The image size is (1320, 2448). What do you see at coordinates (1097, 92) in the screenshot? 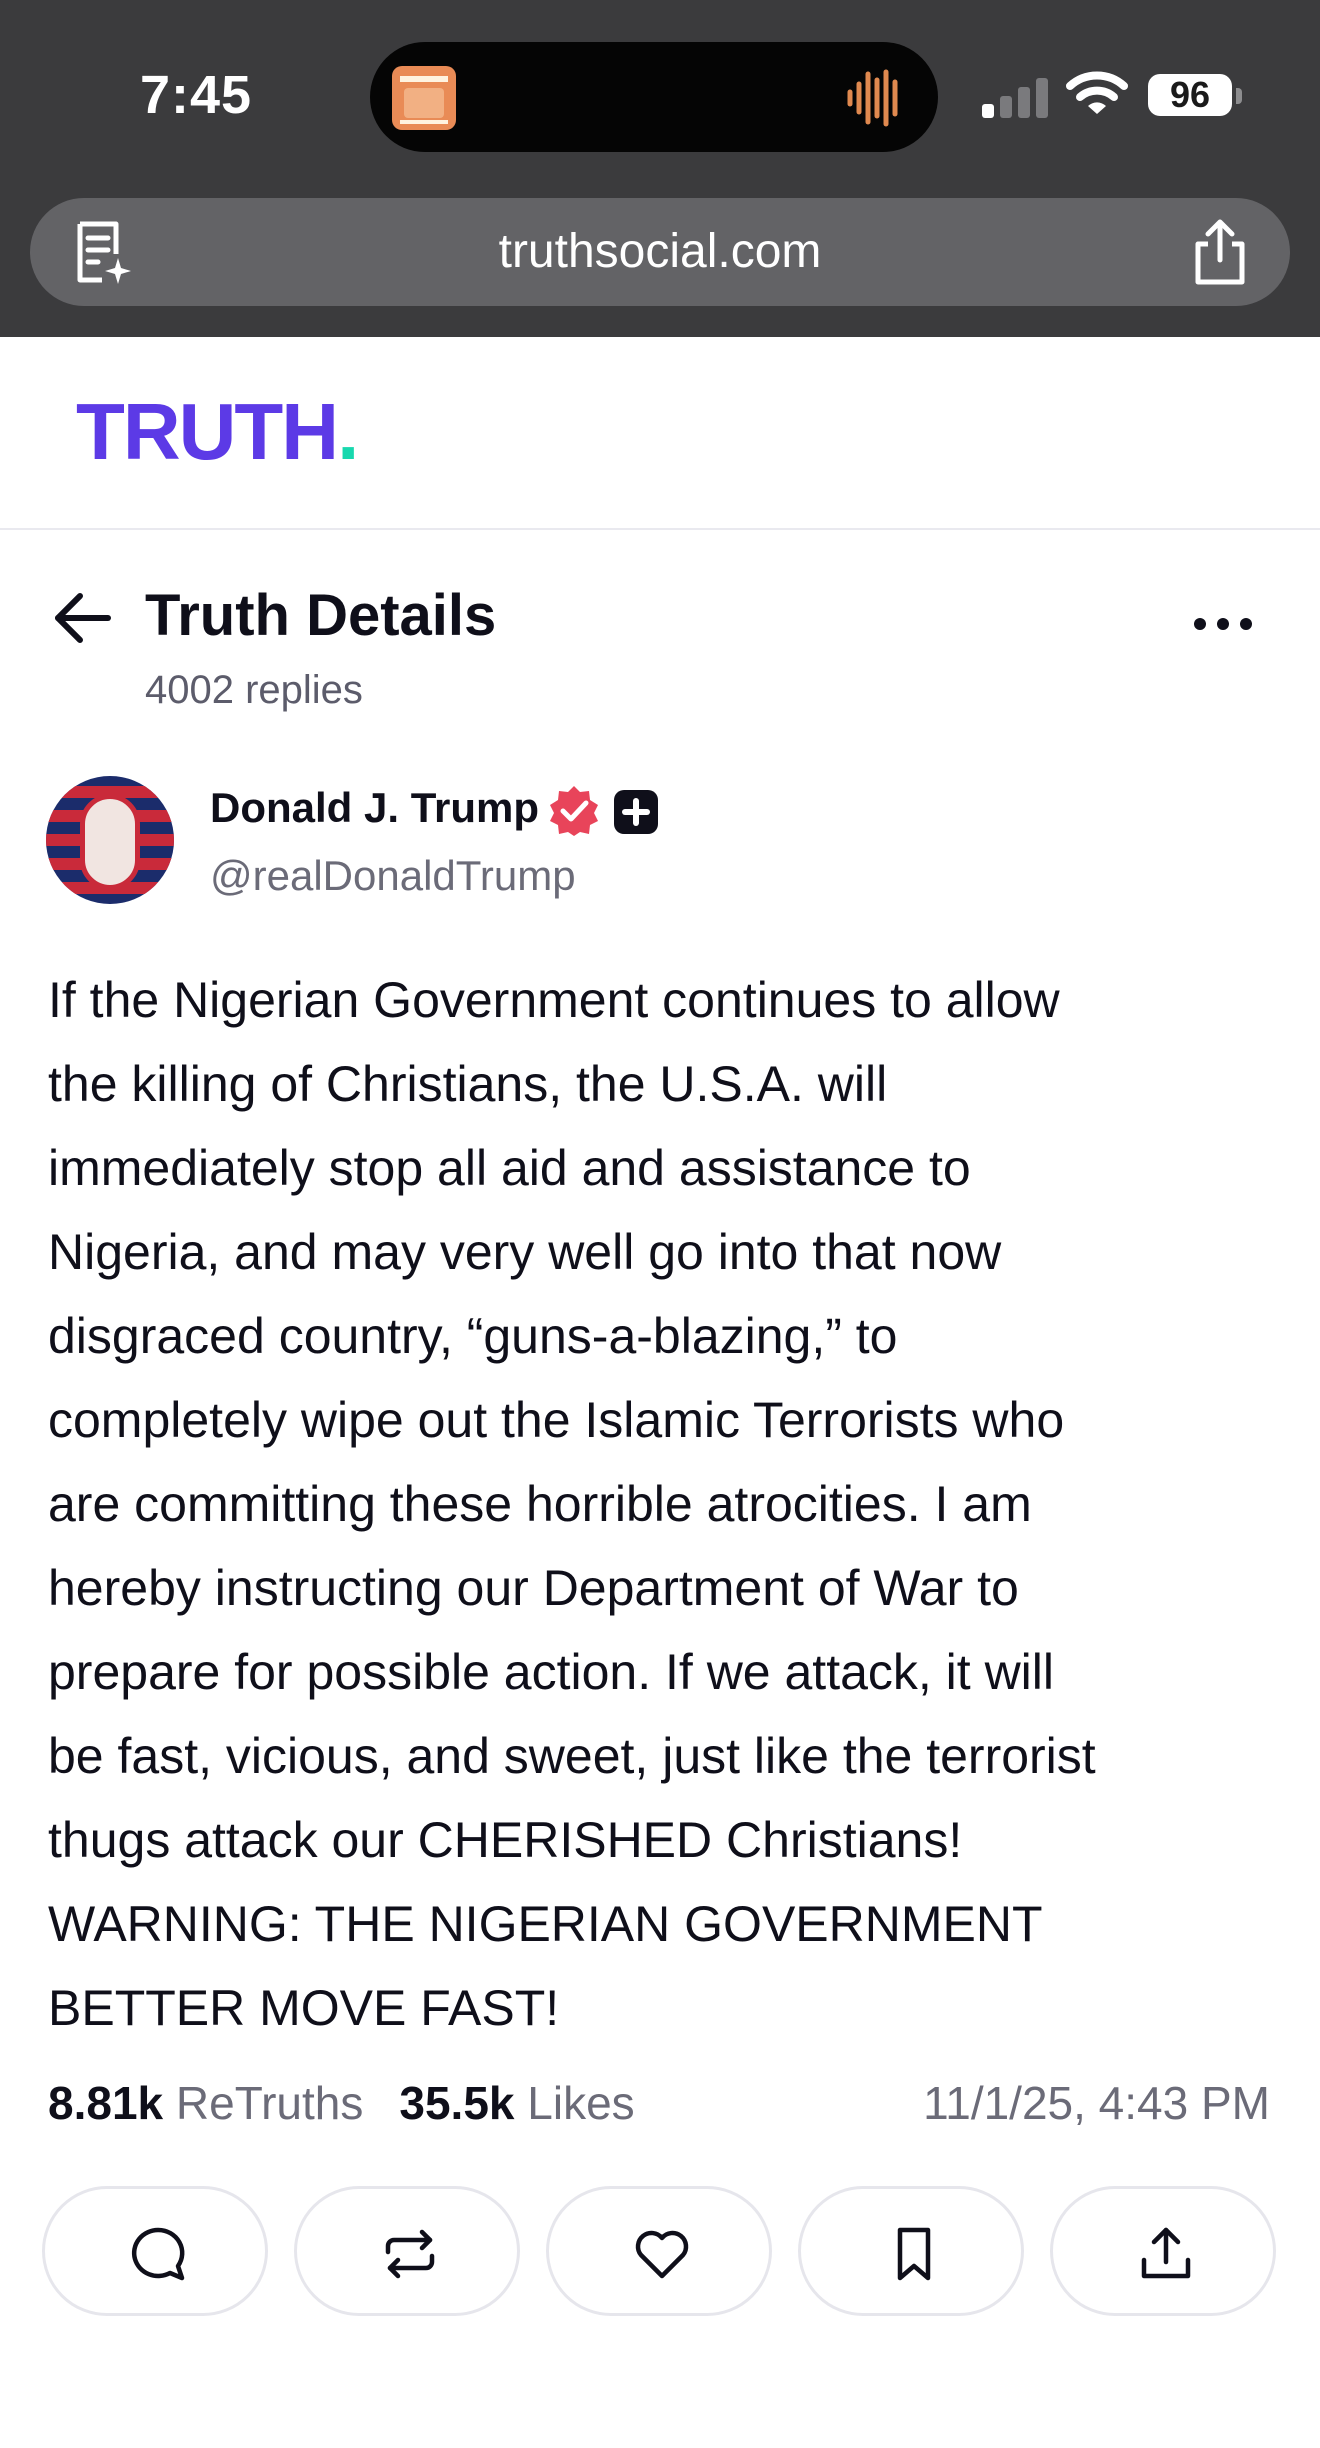
I see `wifi-icon` at bounding box center [1097, 92].